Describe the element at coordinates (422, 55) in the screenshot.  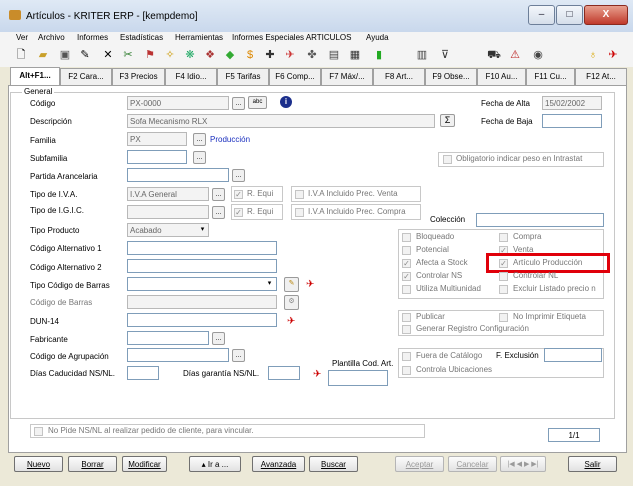
I see `barcode-icon: ▥` at that location.